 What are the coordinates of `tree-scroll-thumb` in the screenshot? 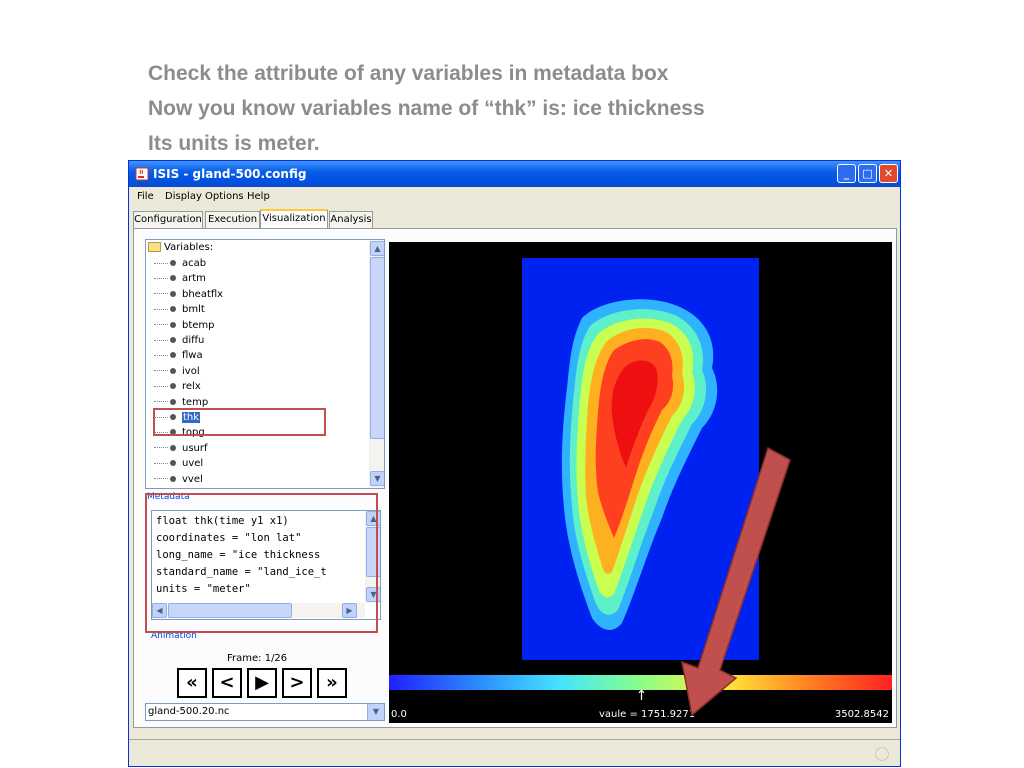 It's located at (377, 348).